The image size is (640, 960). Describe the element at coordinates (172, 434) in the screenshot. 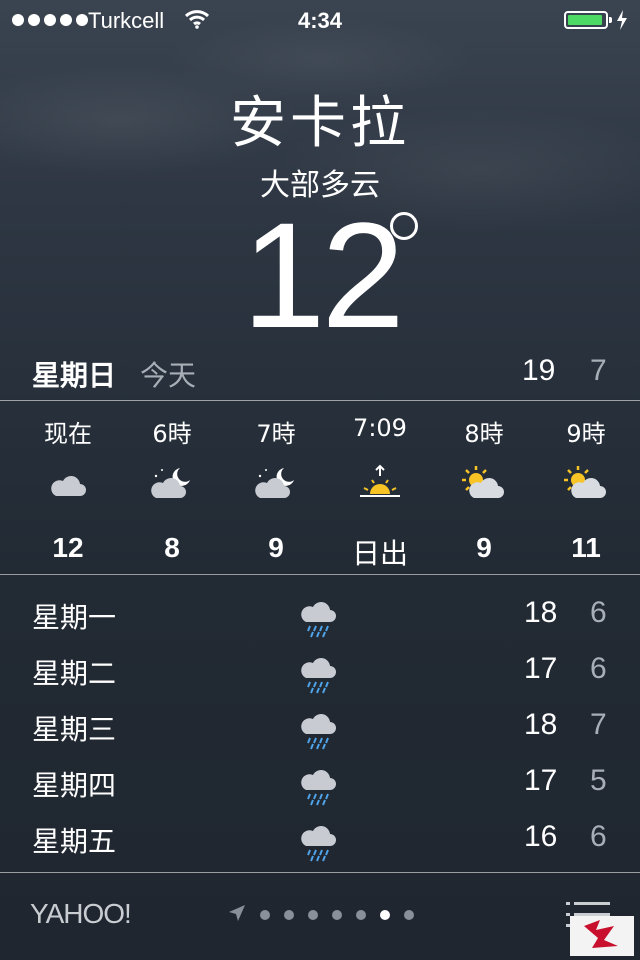

I see `hour-label: 6時` at that location.